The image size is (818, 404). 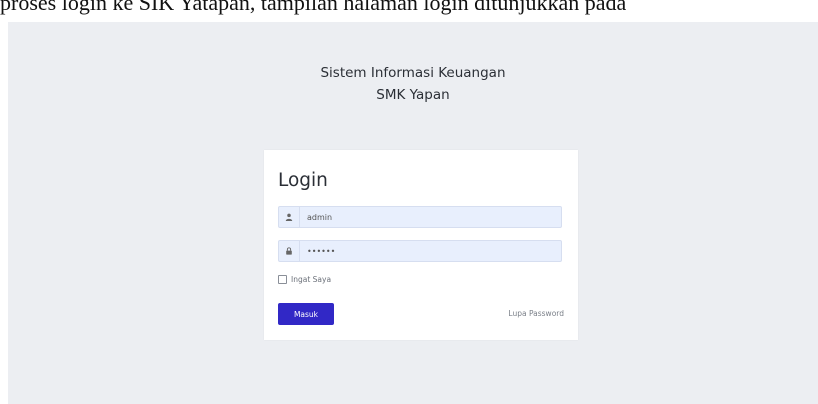 I want to click on lock-icon, so click(x=289, y=251).